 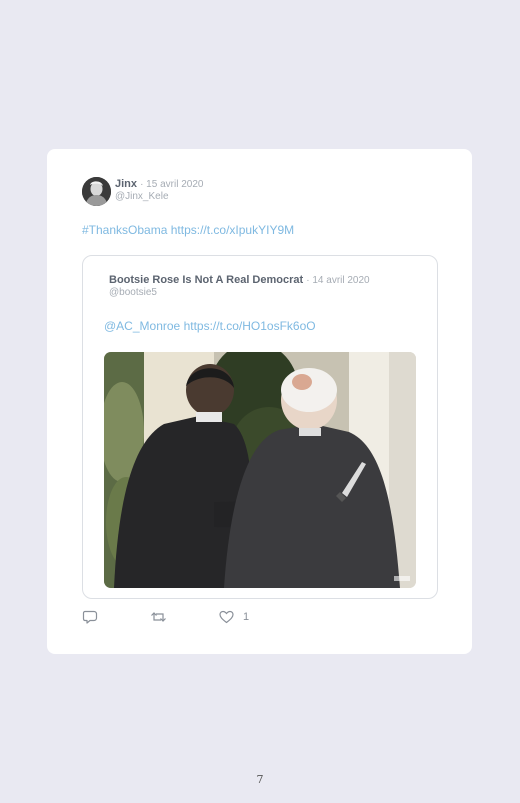 I want to click on quoted-tweet-date: · 14 avril 2020, so click(x=337, y=280).